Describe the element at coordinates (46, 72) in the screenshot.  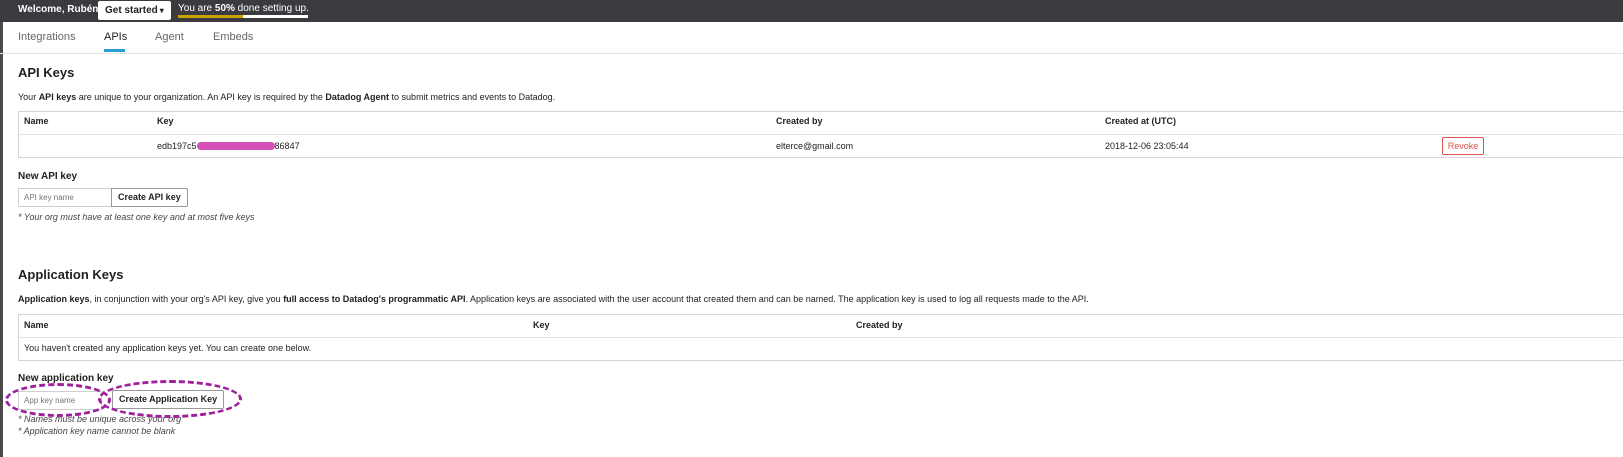
I see `api-keys-title: API Keys` at that location.